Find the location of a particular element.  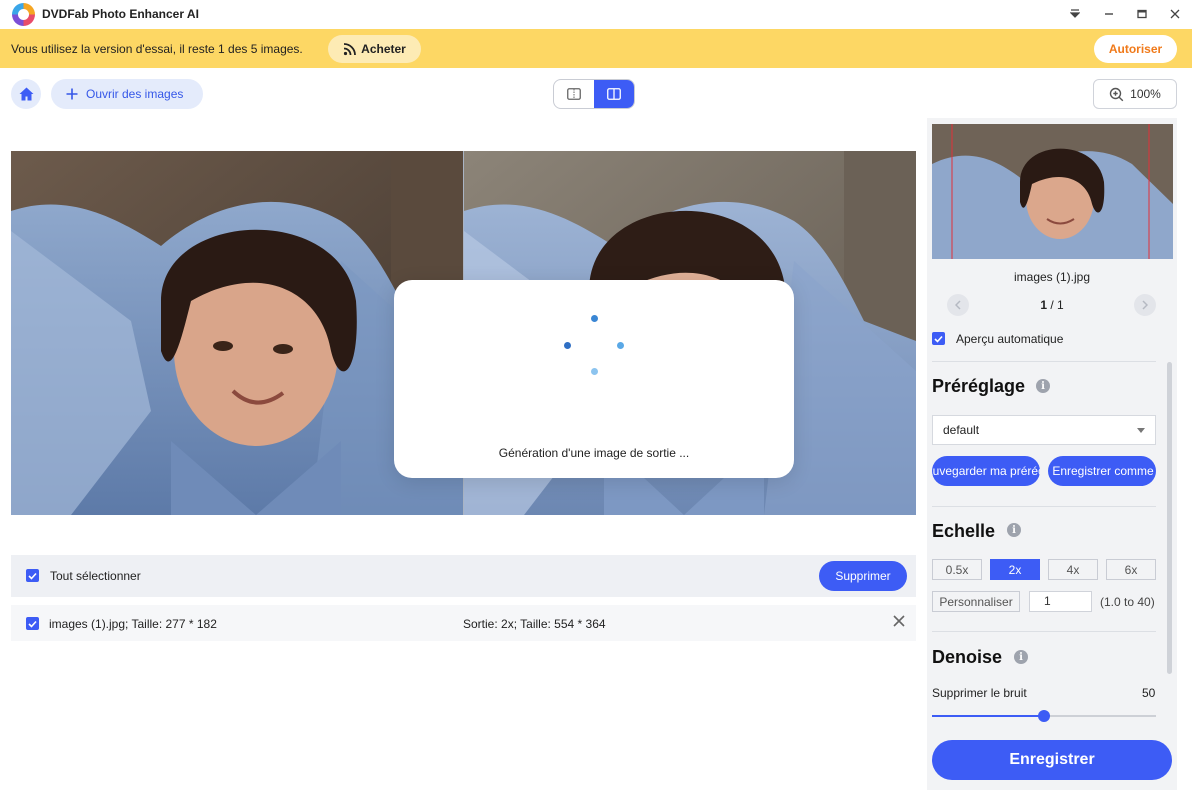

maximize-icon is located at coordinates (1142, 14).